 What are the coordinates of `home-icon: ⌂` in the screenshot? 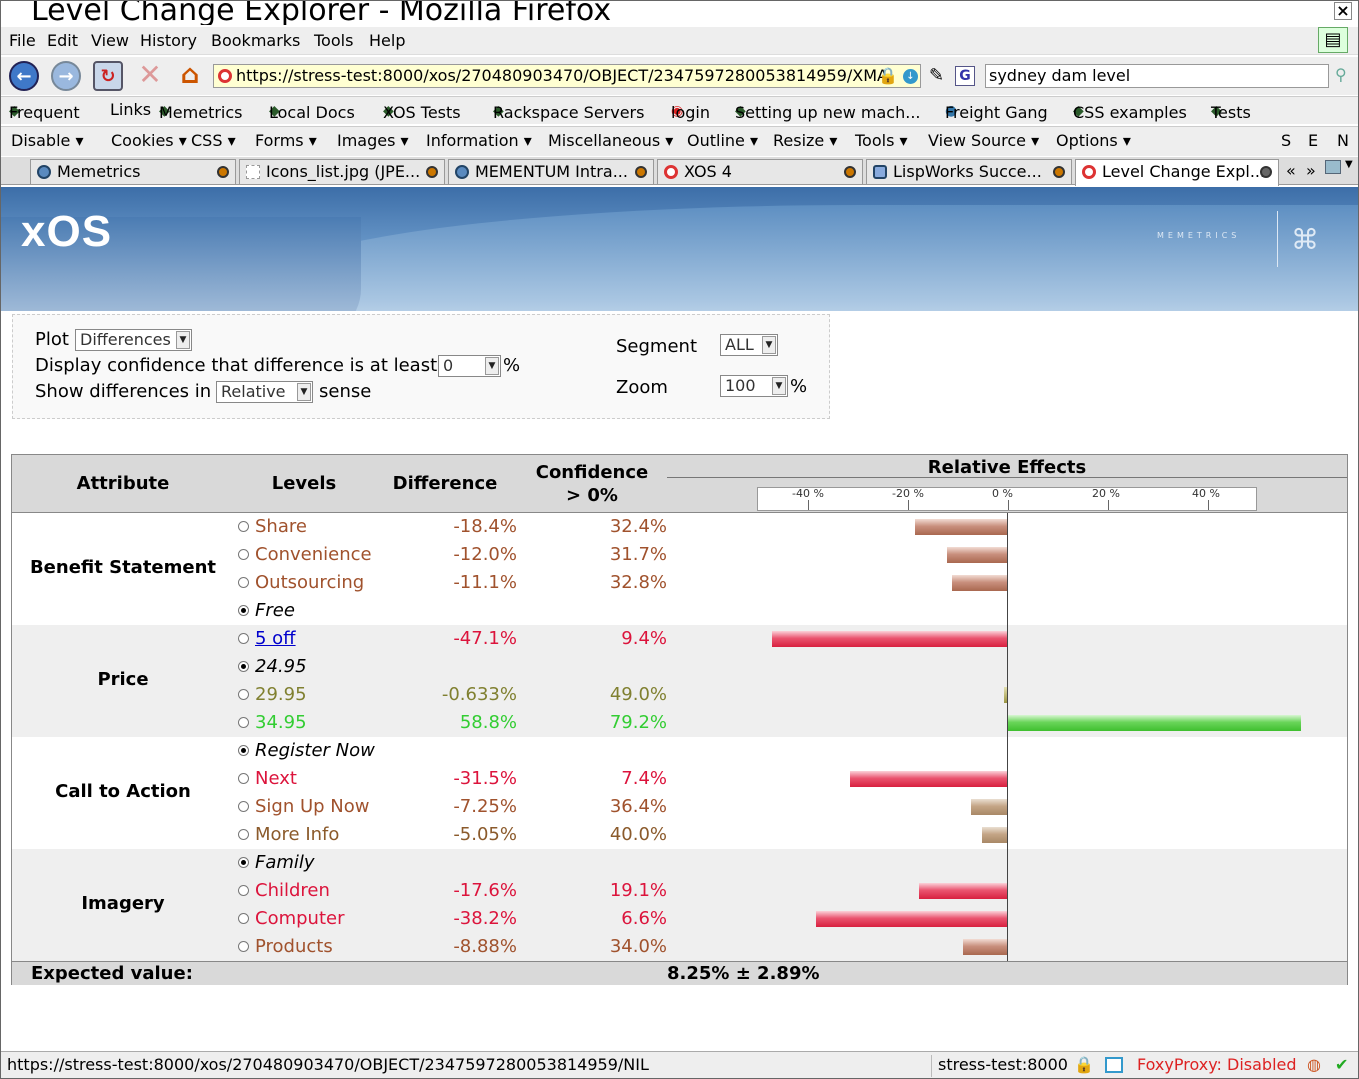 It's located at (190, 76).